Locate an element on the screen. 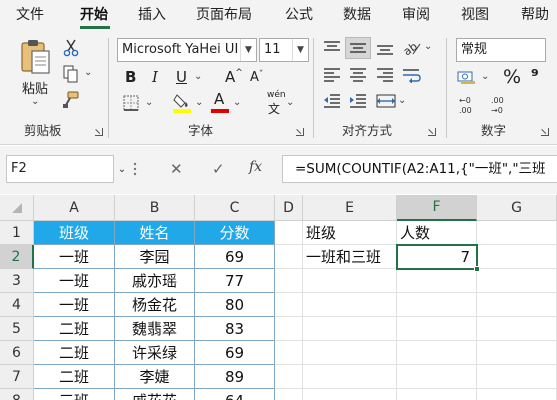  orientation-dropdown-icon: ⌄ is located at coordinates (428, 46).